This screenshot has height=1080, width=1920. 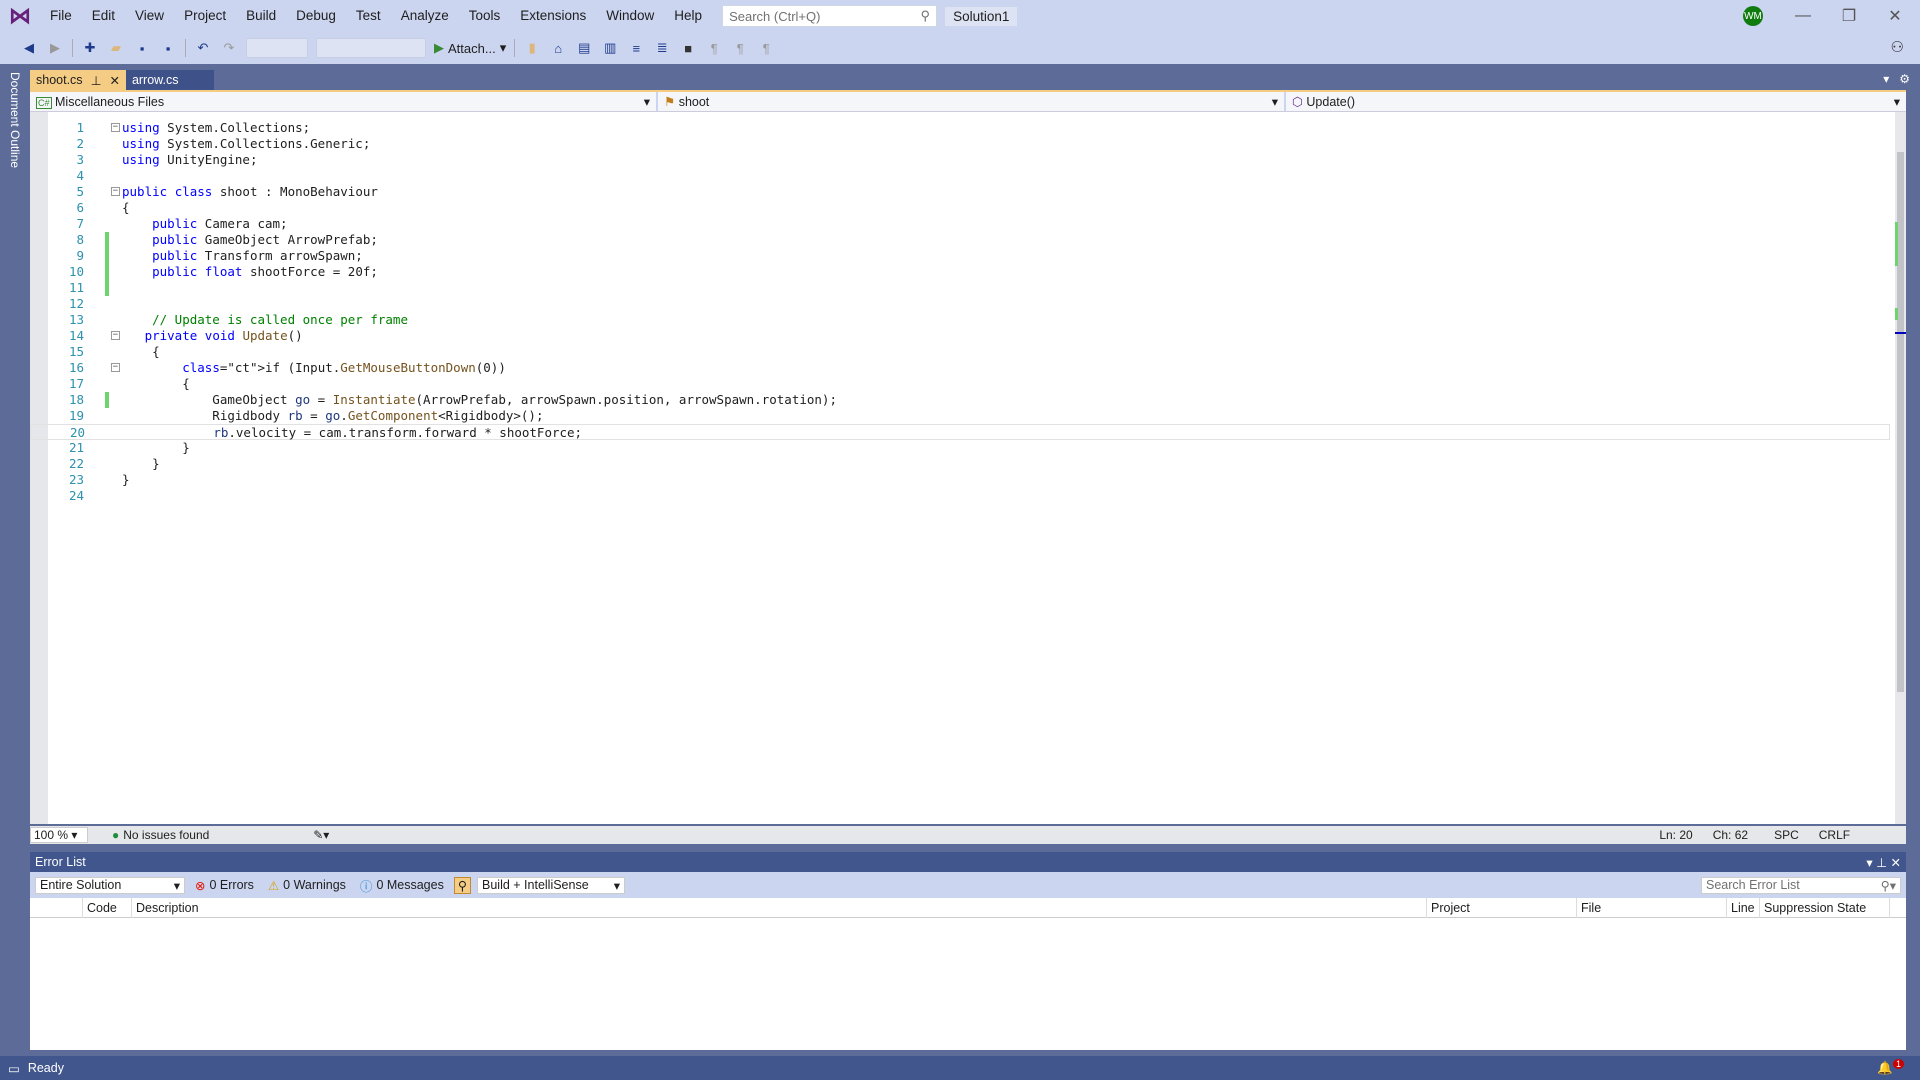 What do you see at coordinates (1596, 101) in the screenshot?
I see `member-dropdown: ⬡ Update() ▾` at bounding box center [1596, 101].